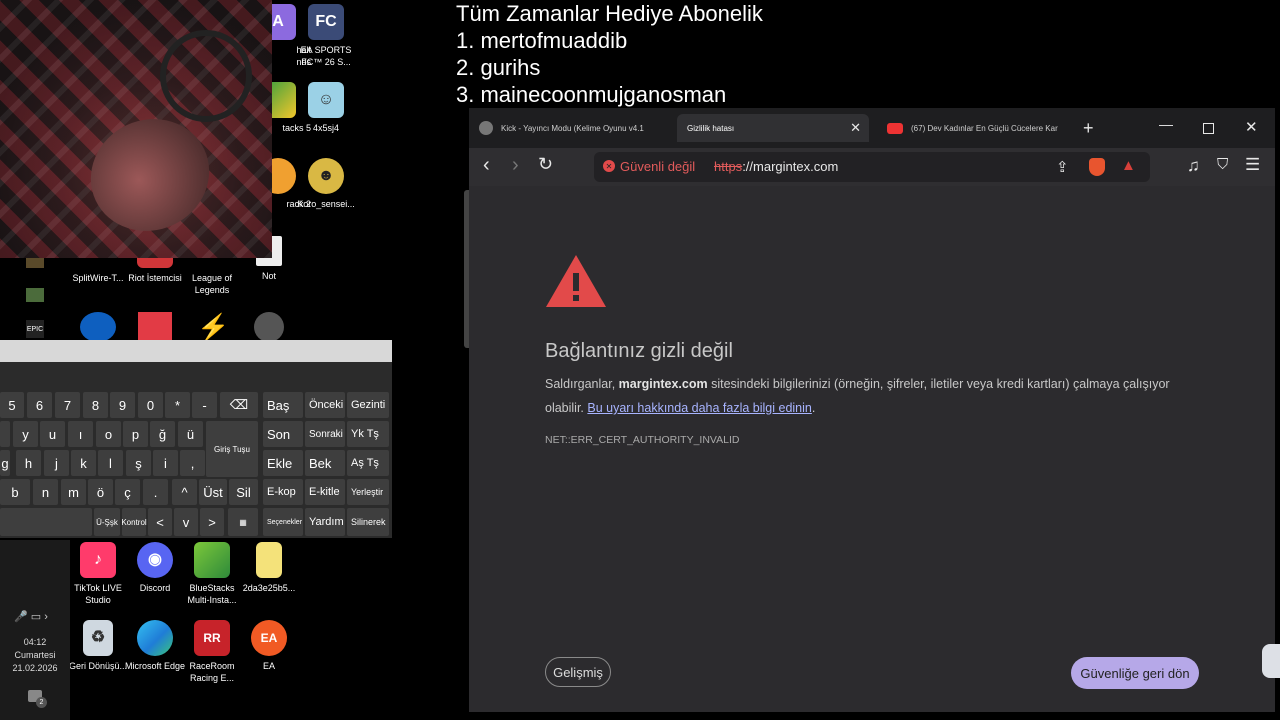 The image size is (1280, 720). What do you see at coordinates (192, 463) in the screenshot?
I see `key-comma: ,` at bounding box center [192, 463].